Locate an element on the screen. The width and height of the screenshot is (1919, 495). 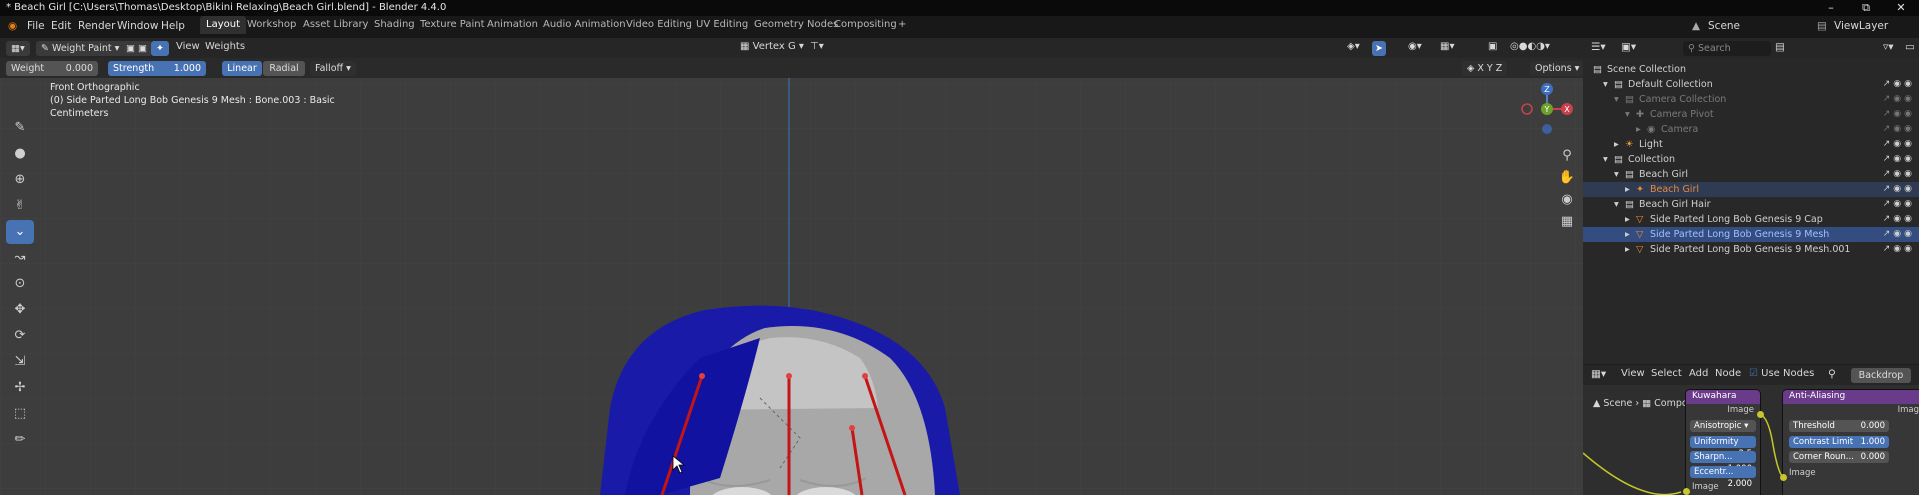
workspace-tab-uv-editing: UV Editing is located at coordinates (722, 25).